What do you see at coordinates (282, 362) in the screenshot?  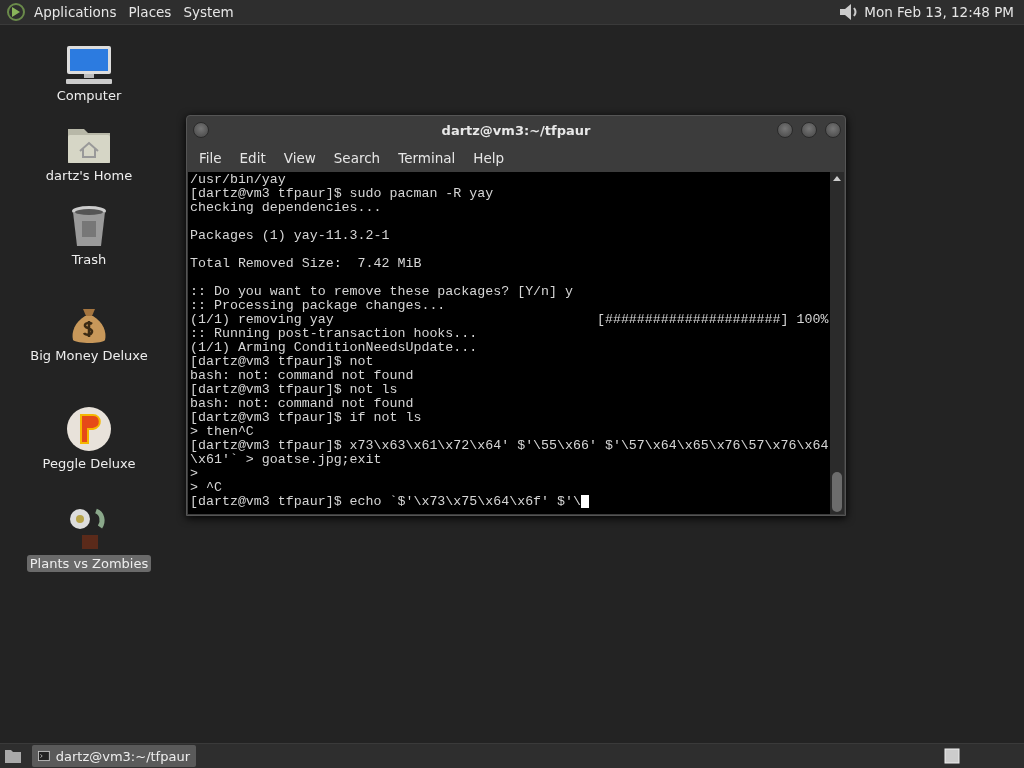 I see `terminal-line: [dartz@vm3 tfpaur]$ not` at bounding box center [282, 362].